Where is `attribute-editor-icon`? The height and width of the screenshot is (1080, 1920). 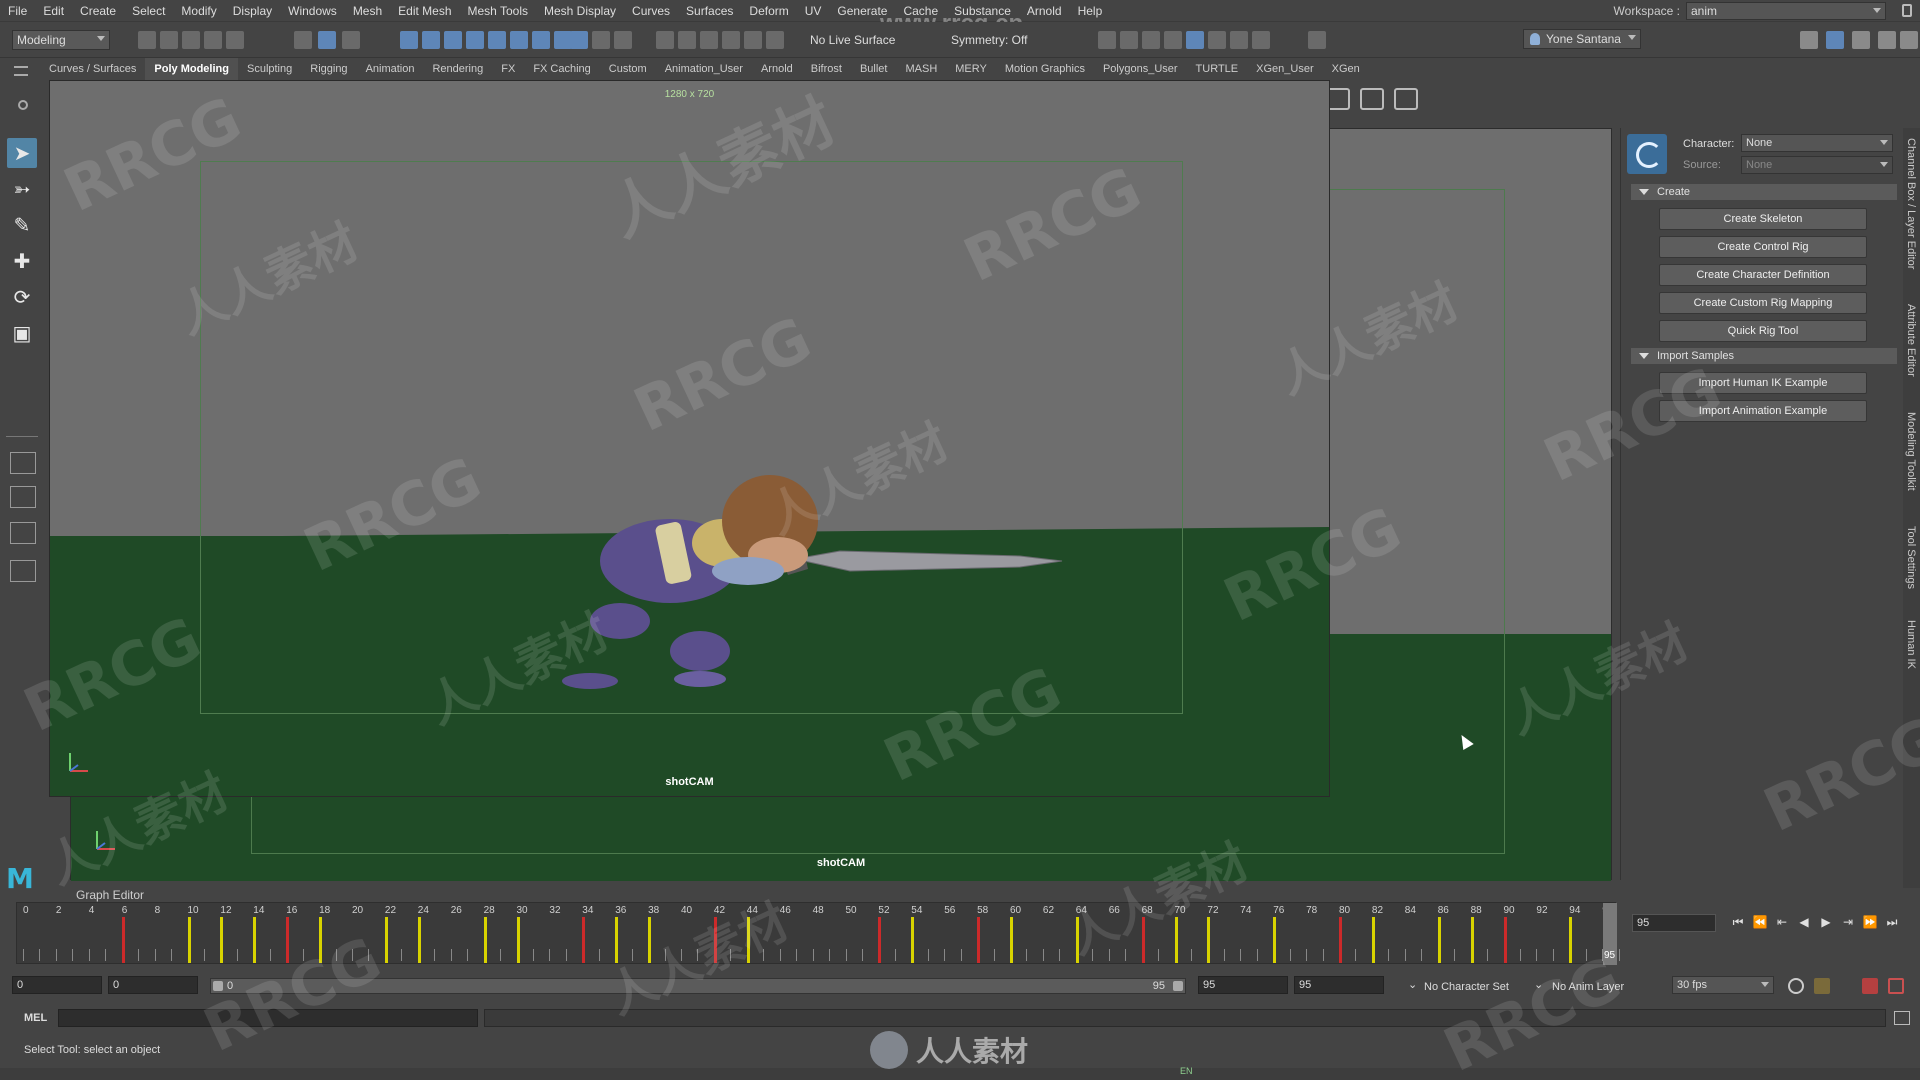 attribute-editor-icon is located at coordinates (1835, 40).